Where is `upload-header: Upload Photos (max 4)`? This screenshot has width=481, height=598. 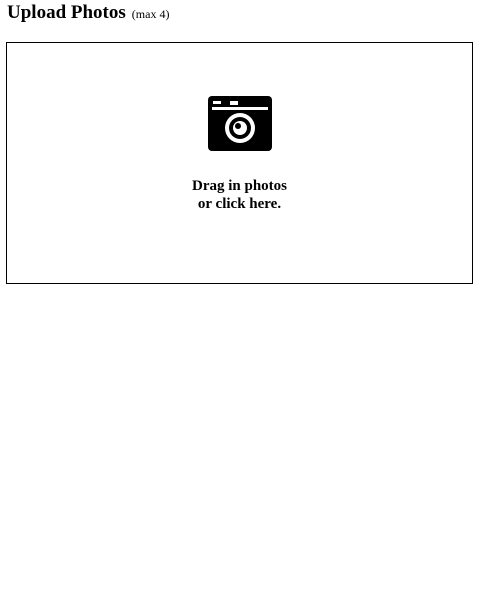
upload-header: Upload Photos (max 4) is located at coordinates (88, 13).